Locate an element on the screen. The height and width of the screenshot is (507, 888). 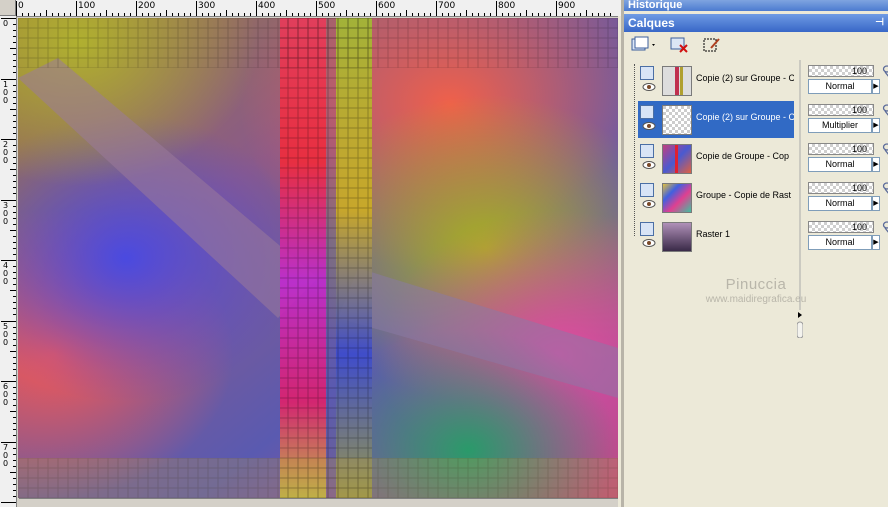
history-titlebar: Historique is located at coordinates (756, 5).